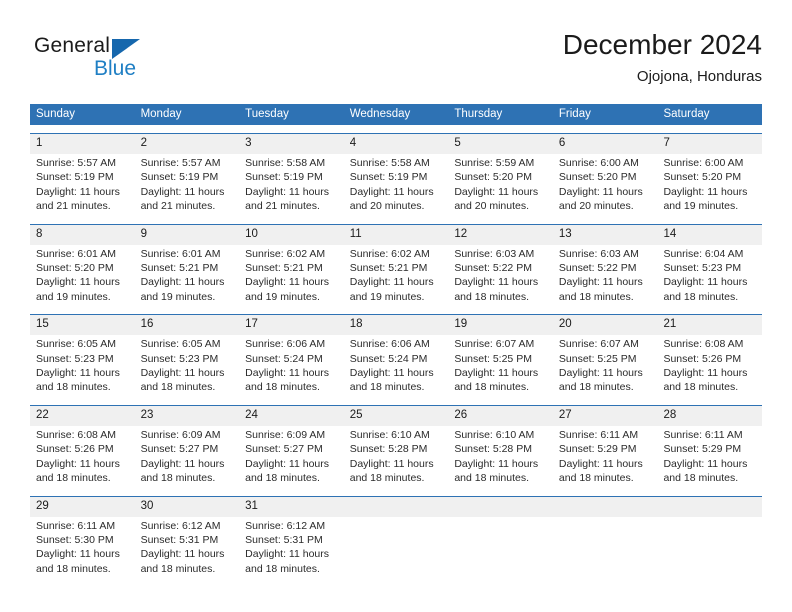  Describe the element at coordinates (82, 235) in the screenshot. I see `day-number: 8` at that location.